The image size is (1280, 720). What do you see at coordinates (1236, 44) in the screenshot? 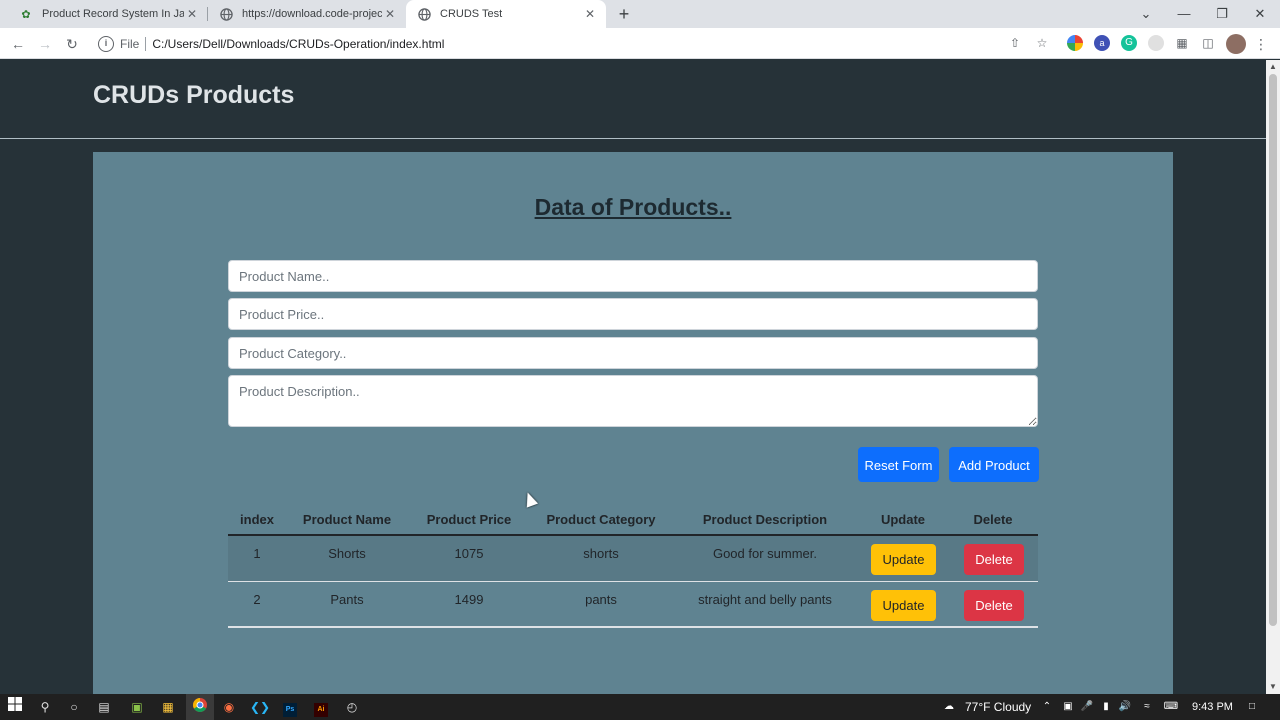
I see `profile-avatar` at bounding box center [1236, 44].